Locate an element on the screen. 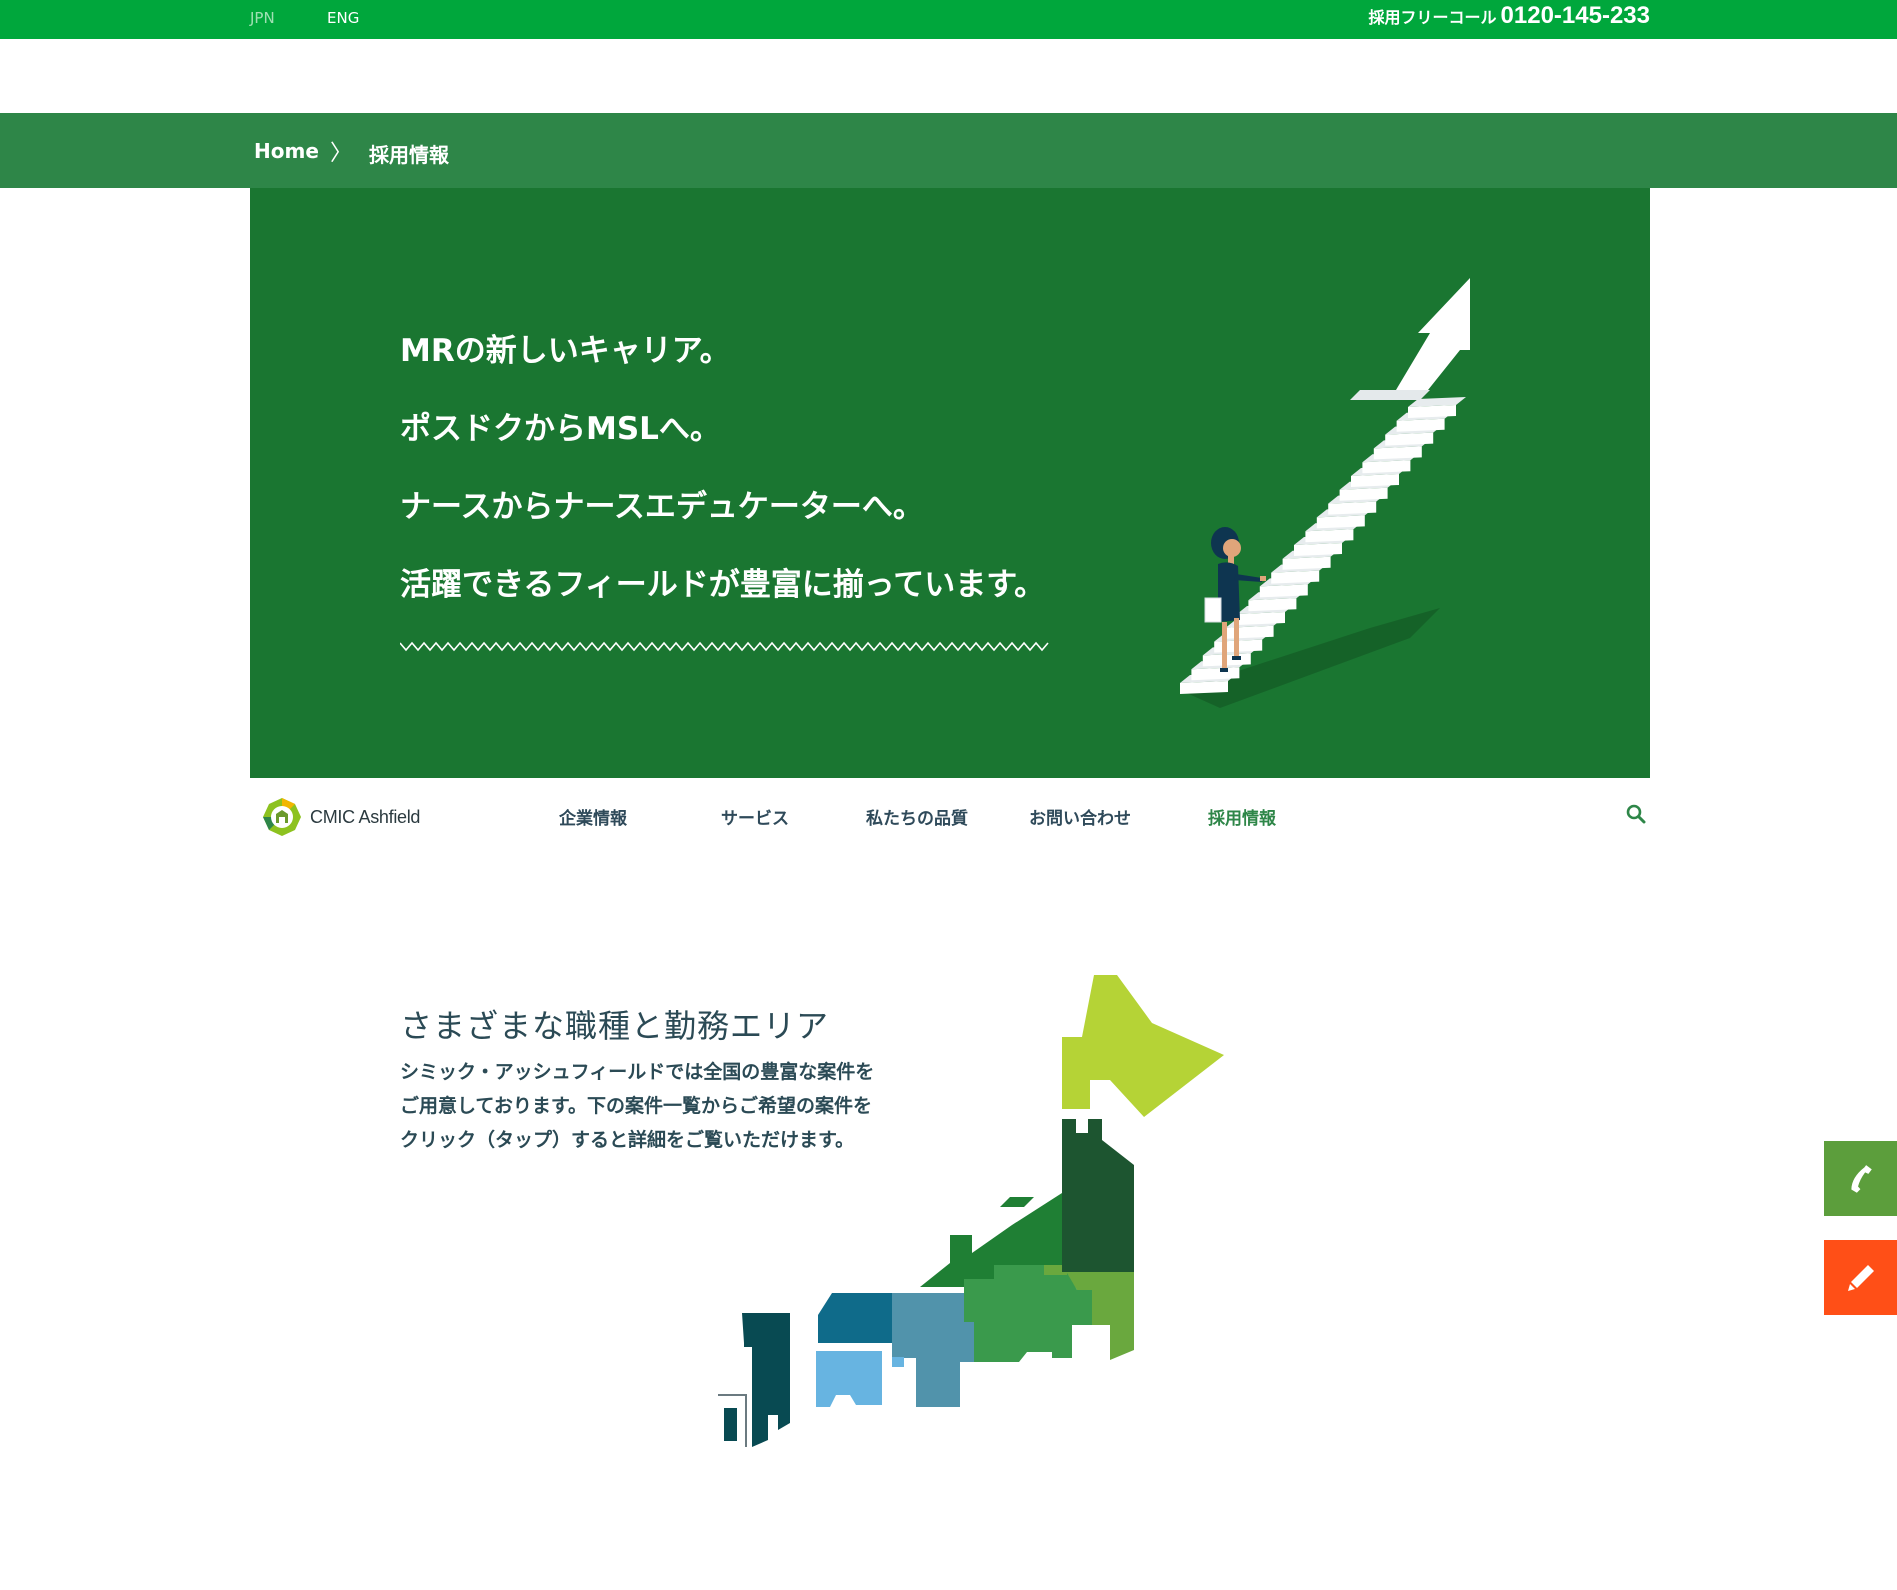 The image size is (1897, 1590). breadcrumb-home-link: Home is located at coordinates (286, 151).